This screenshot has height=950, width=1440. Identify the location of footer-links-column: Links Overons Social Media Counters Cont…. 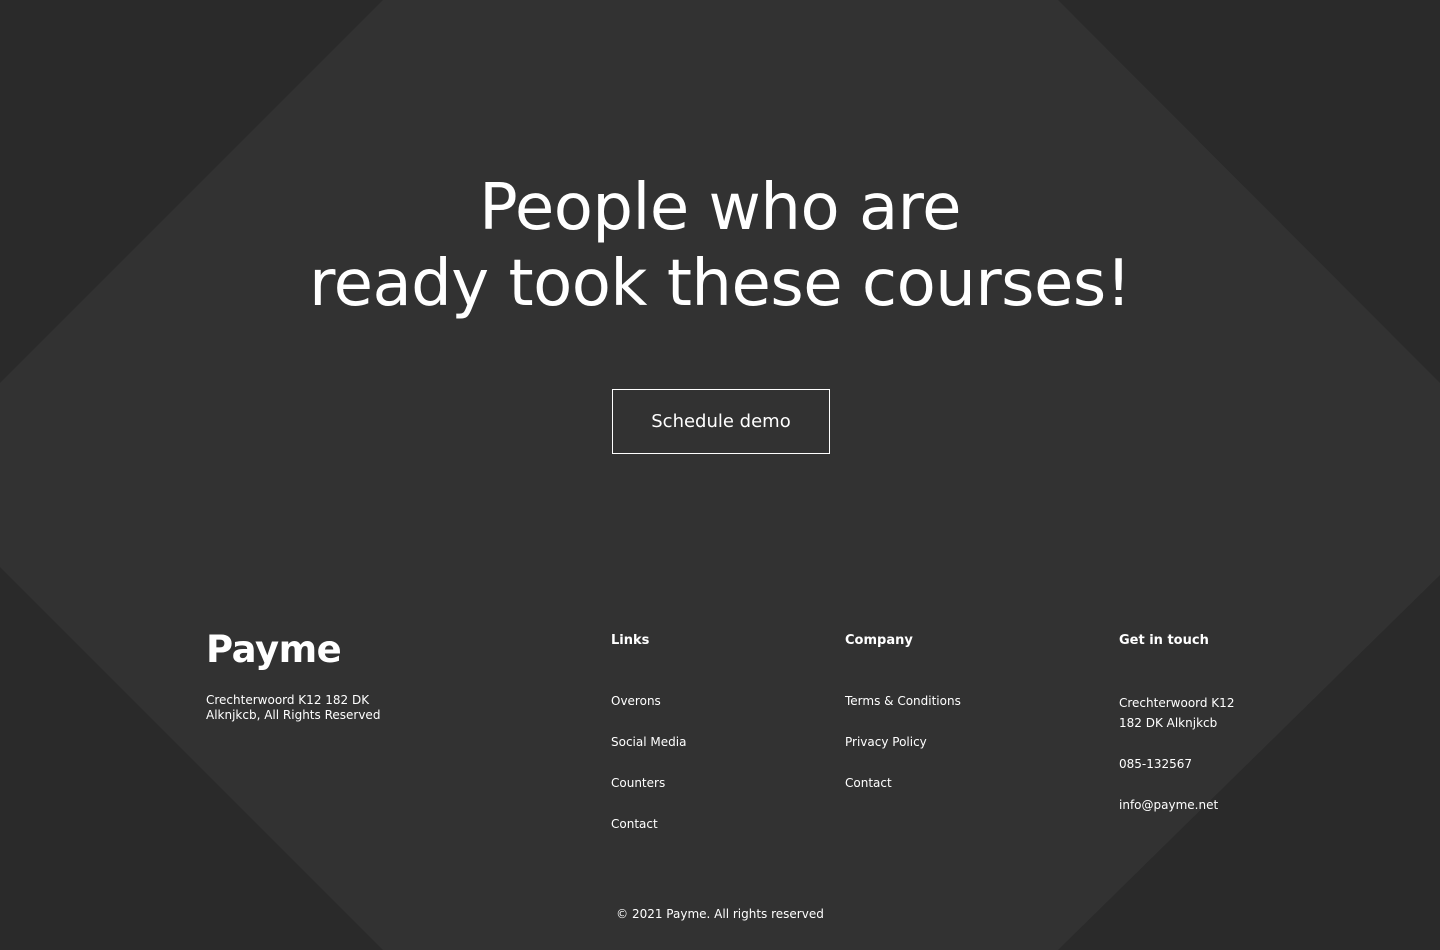
(648, 732).